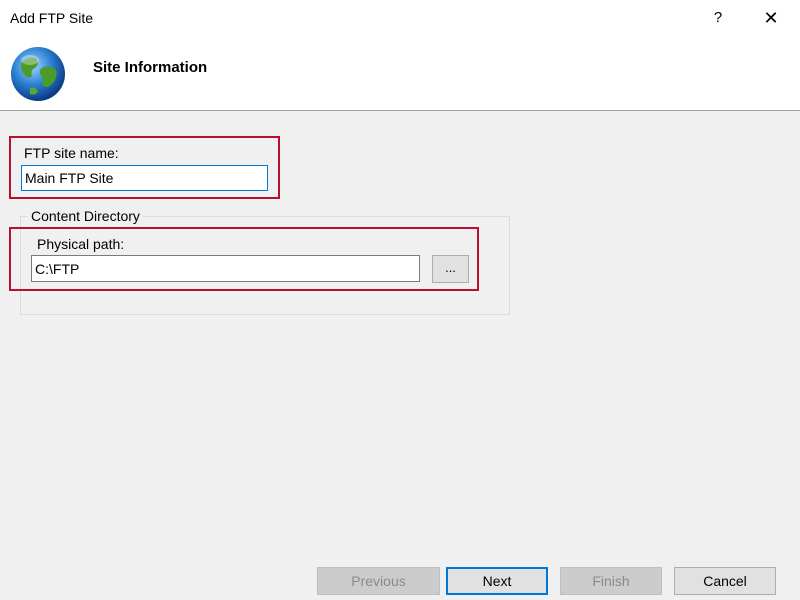 The width and height of the screenshot is (800, 600). I want to click on close-button: ✕, so click(771, 18).